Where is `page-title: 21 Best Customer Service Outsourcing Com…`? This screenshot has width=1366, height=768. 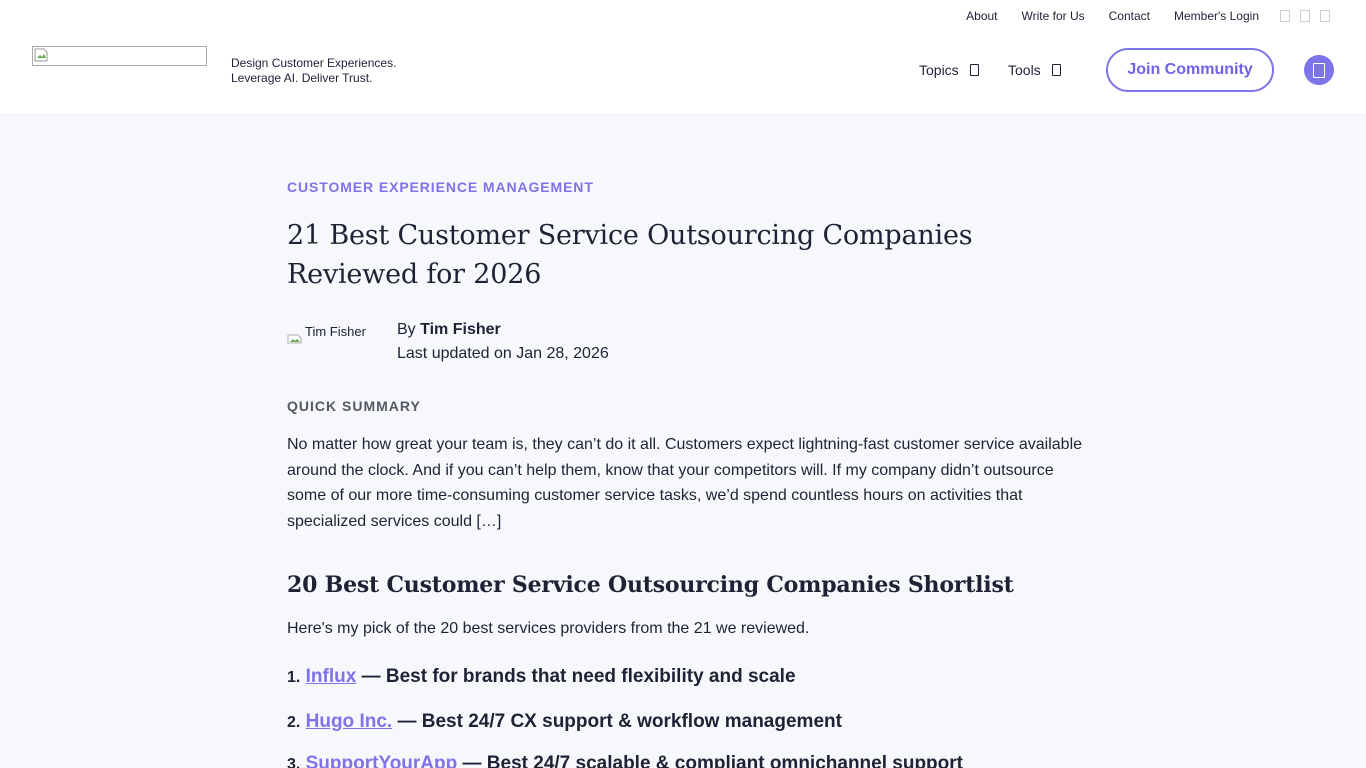 page-title: 21 Best Customer Service Outsourcing Com… is located at coordinates (630, 255).